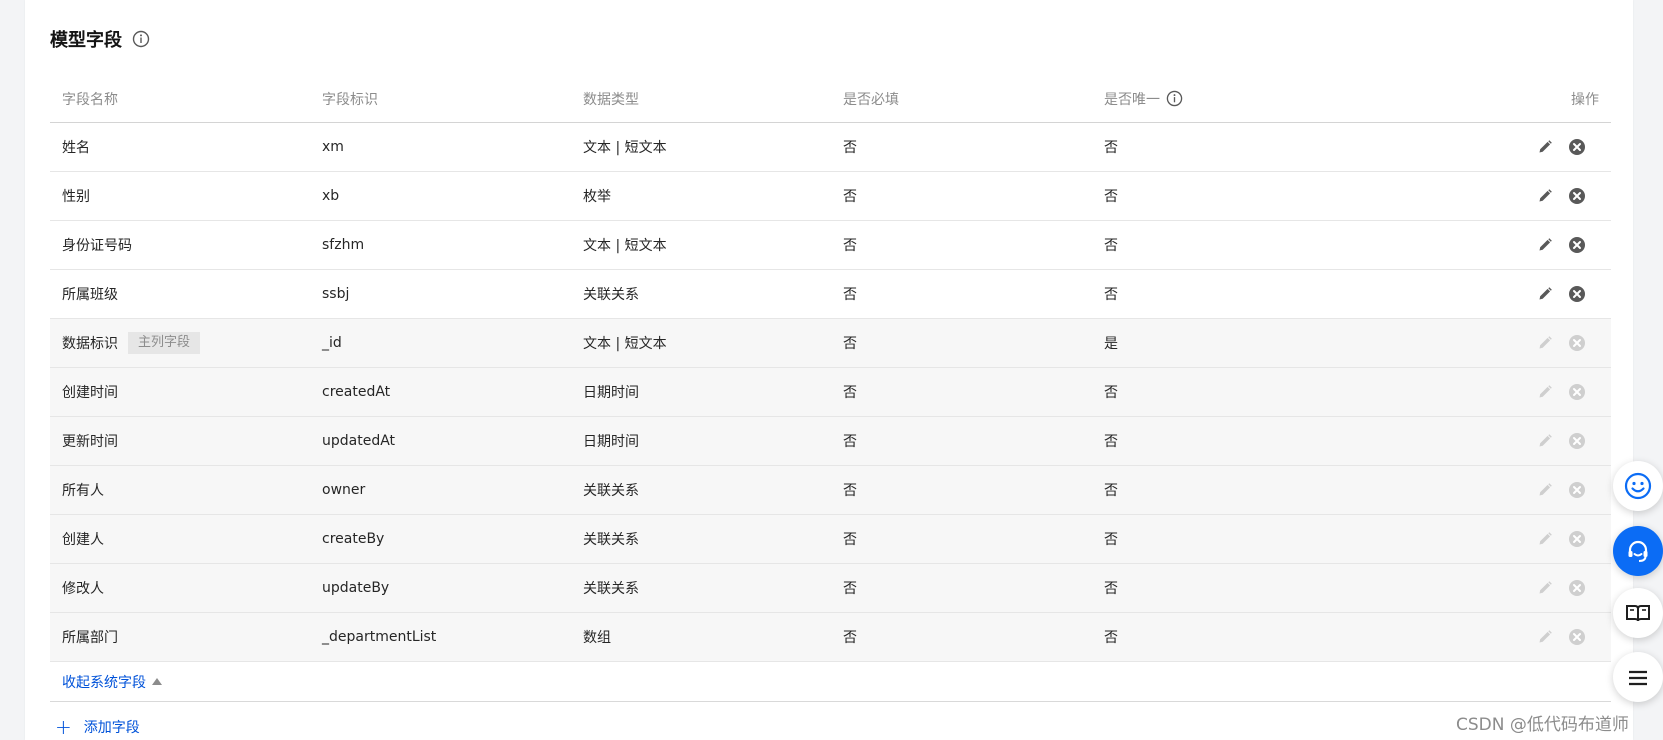  I want to click on field-key: createdAt, so click(356, 392).